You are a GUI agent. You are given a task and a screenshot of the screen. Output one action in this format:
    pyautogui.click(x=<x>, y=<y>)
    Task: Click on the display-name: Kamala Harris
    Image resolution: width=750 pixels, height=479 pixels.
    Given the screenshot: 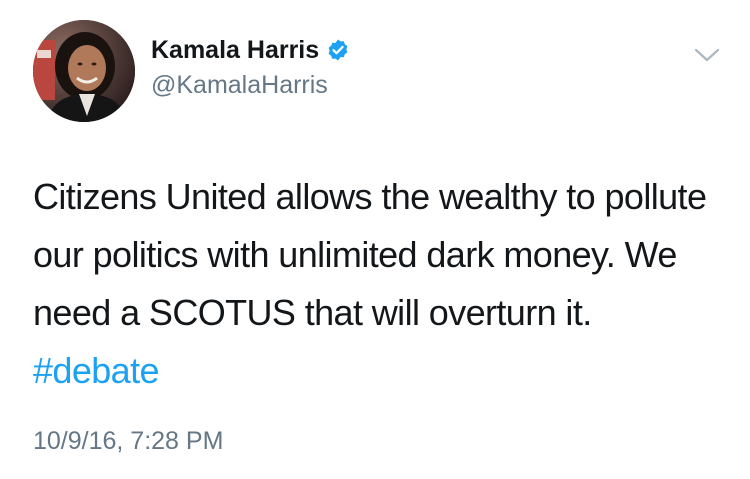 What is the action you would take?
    pyautogui.click(x=235, y=50)
    